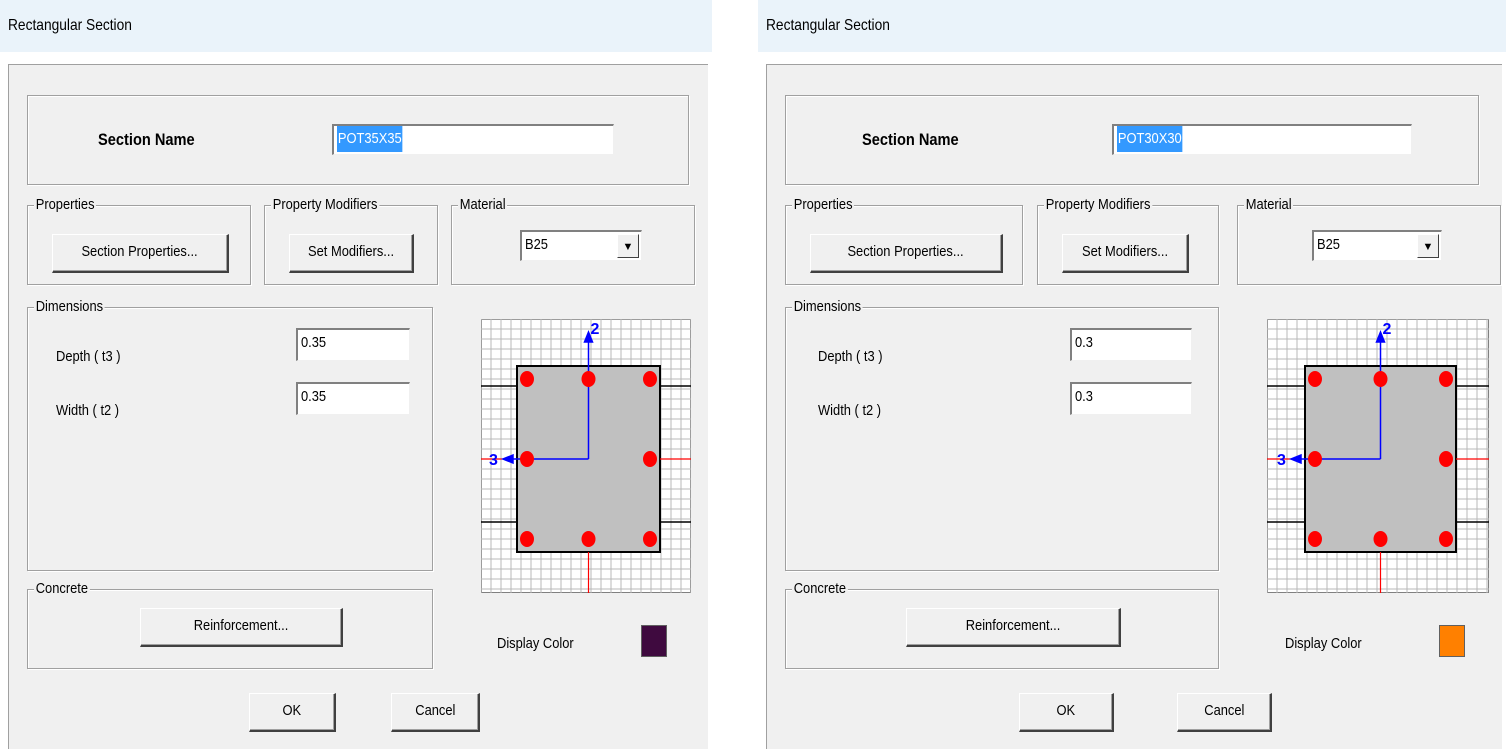 Image resolution: width=1506 pixels, height=749 pixels. I want to click on section-name-input: POT30X30, so click(1262, 139).